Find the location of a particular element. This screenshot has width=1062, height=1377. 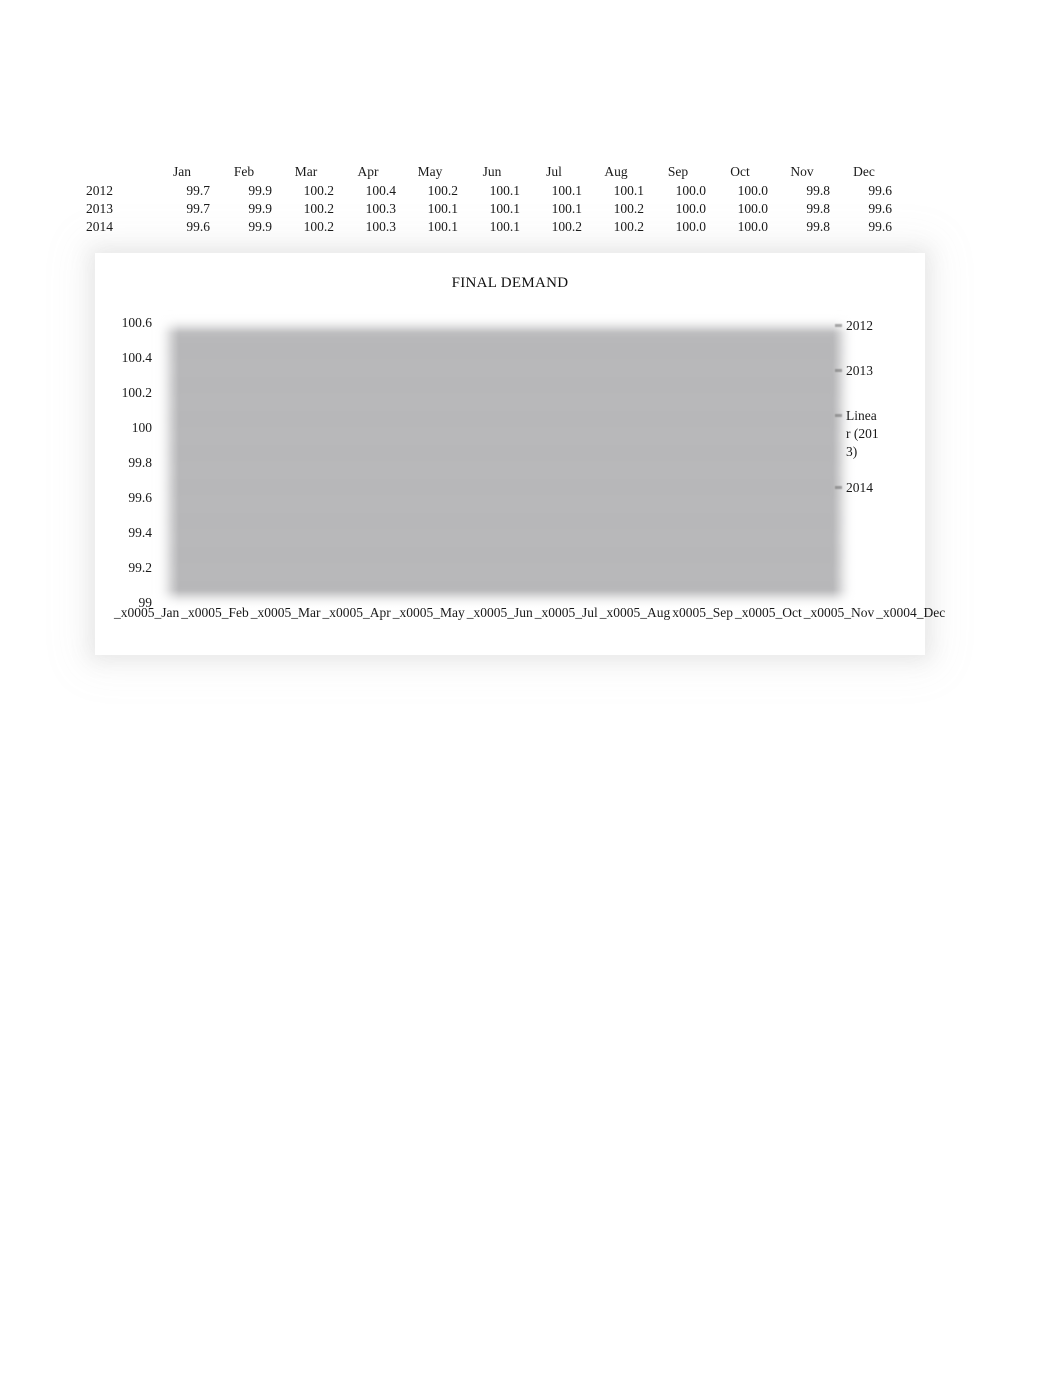

x-axis-tick: _x0005_Jun is located at coordinates (499, 612).